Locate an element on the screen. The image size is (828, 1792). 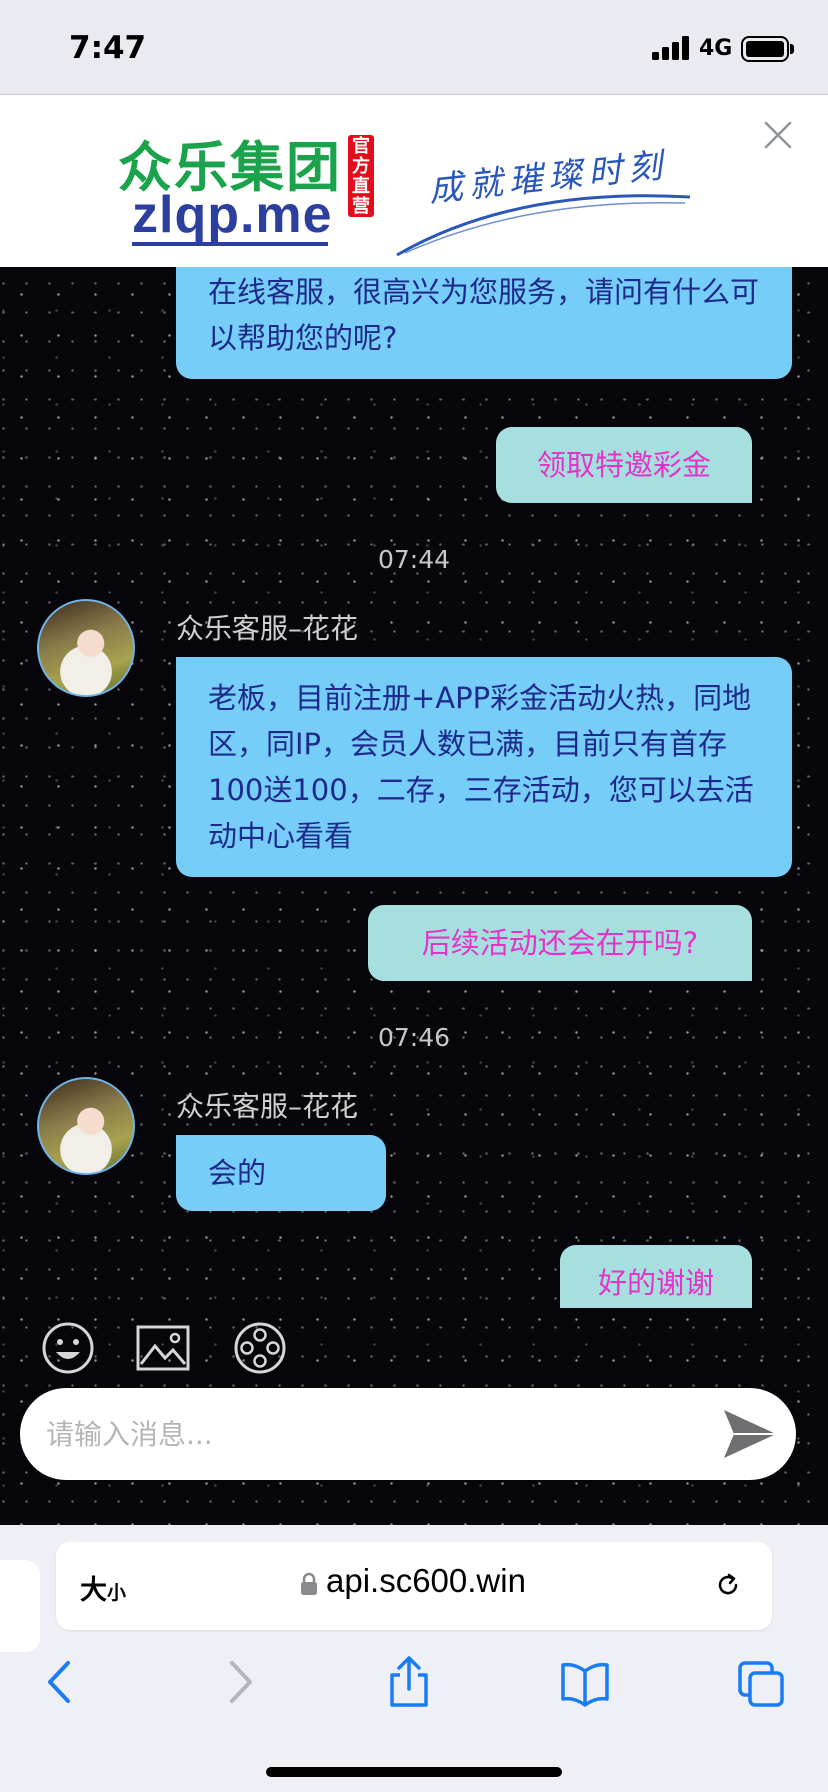
back-icon is located at coordinates (61, 1682).